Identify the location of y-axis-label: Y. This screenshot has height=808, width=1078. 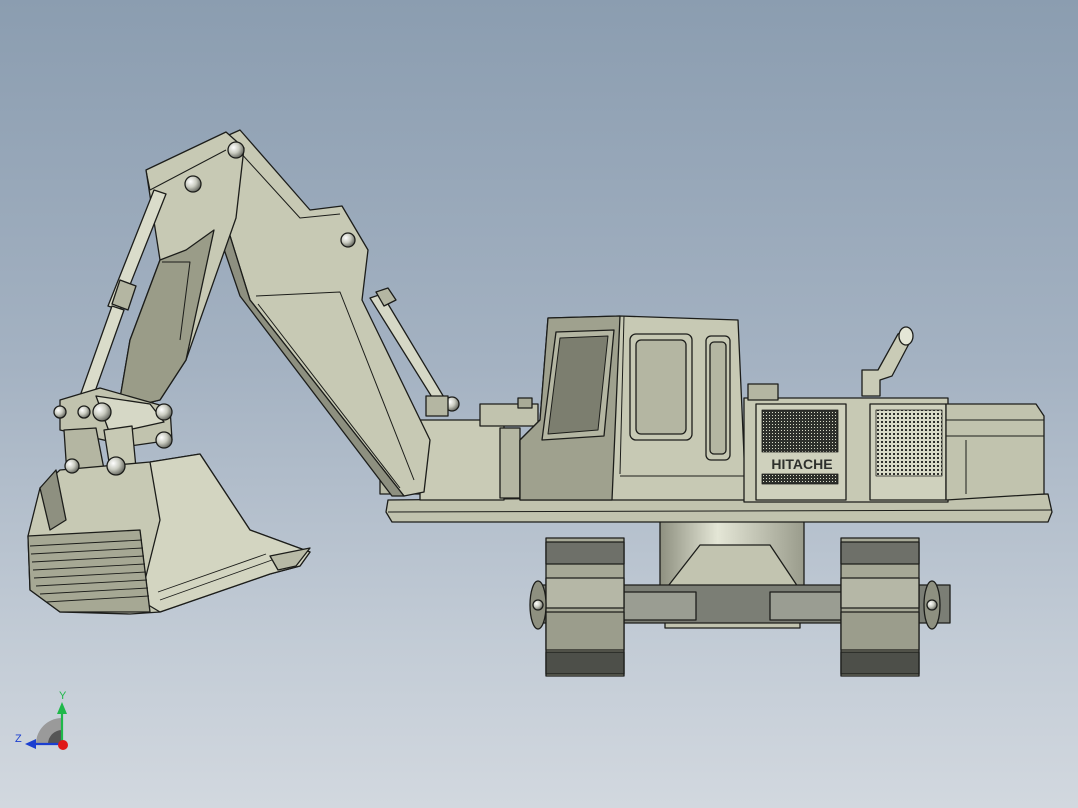
(63, 696).